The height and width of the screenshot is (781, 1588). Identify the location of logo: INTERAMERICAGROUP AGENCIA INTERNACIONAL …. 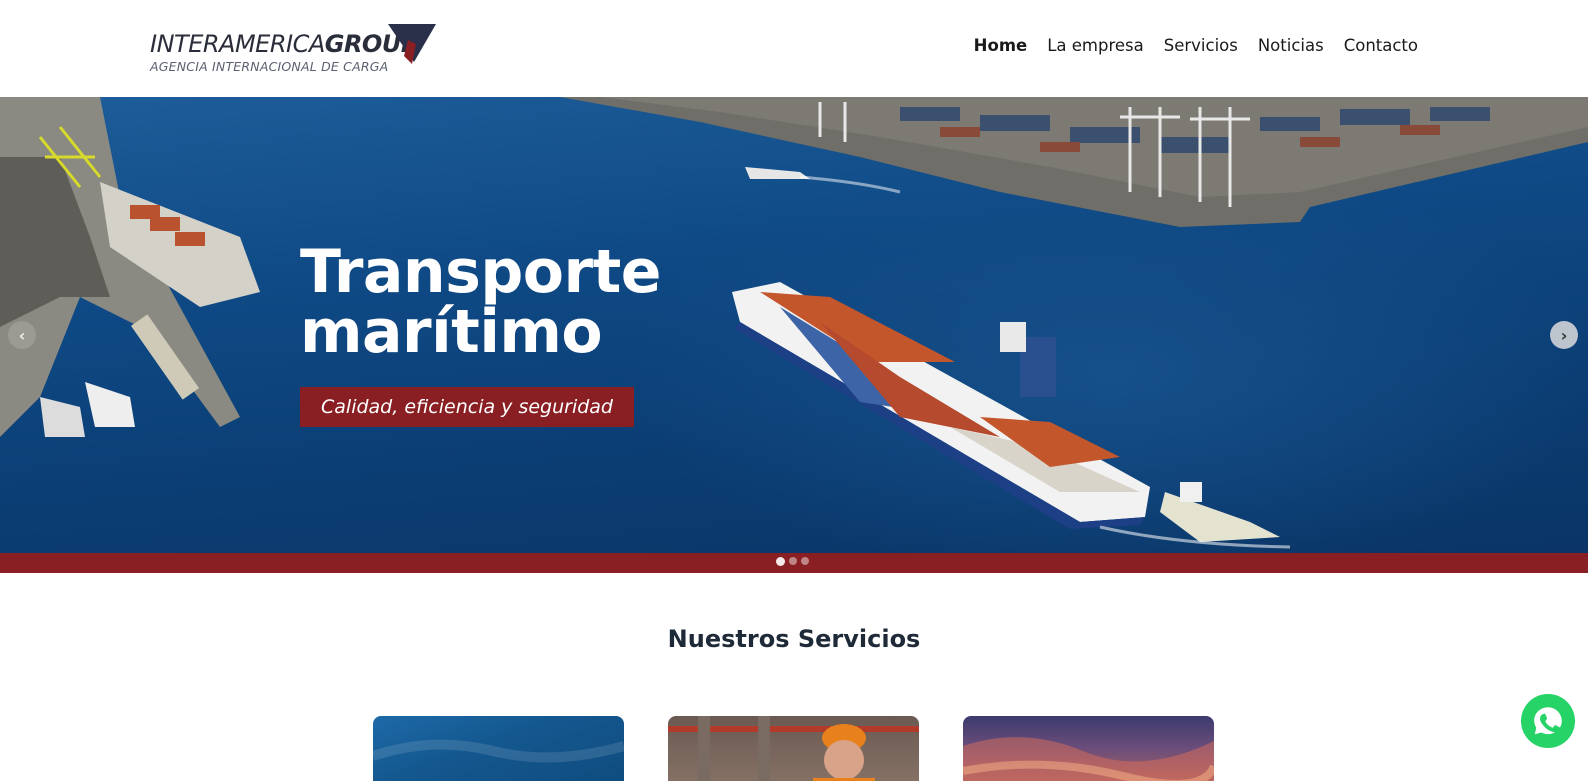
(300, 48).